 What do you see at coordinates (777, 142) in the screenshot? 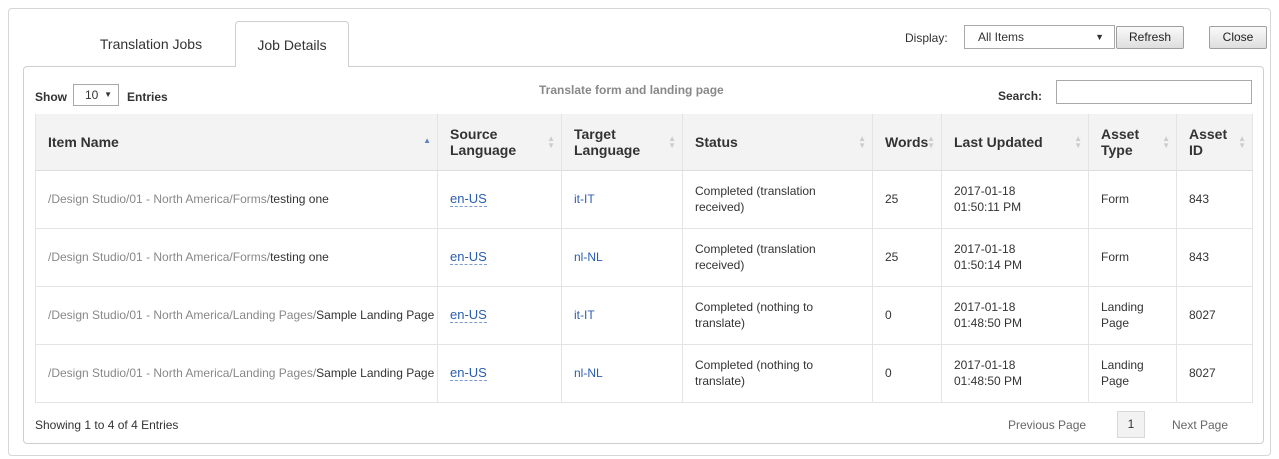
I see `column-header-status: Status ▲ ▼` at bounding box center [777, 142].